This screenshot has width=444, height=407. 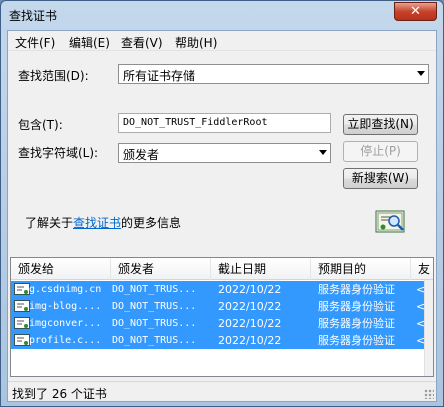 What do you see at coordinates (159, 76) in the screenshot?
I see `scope-value: 所有证书存储` at bounding box center [159, 76].